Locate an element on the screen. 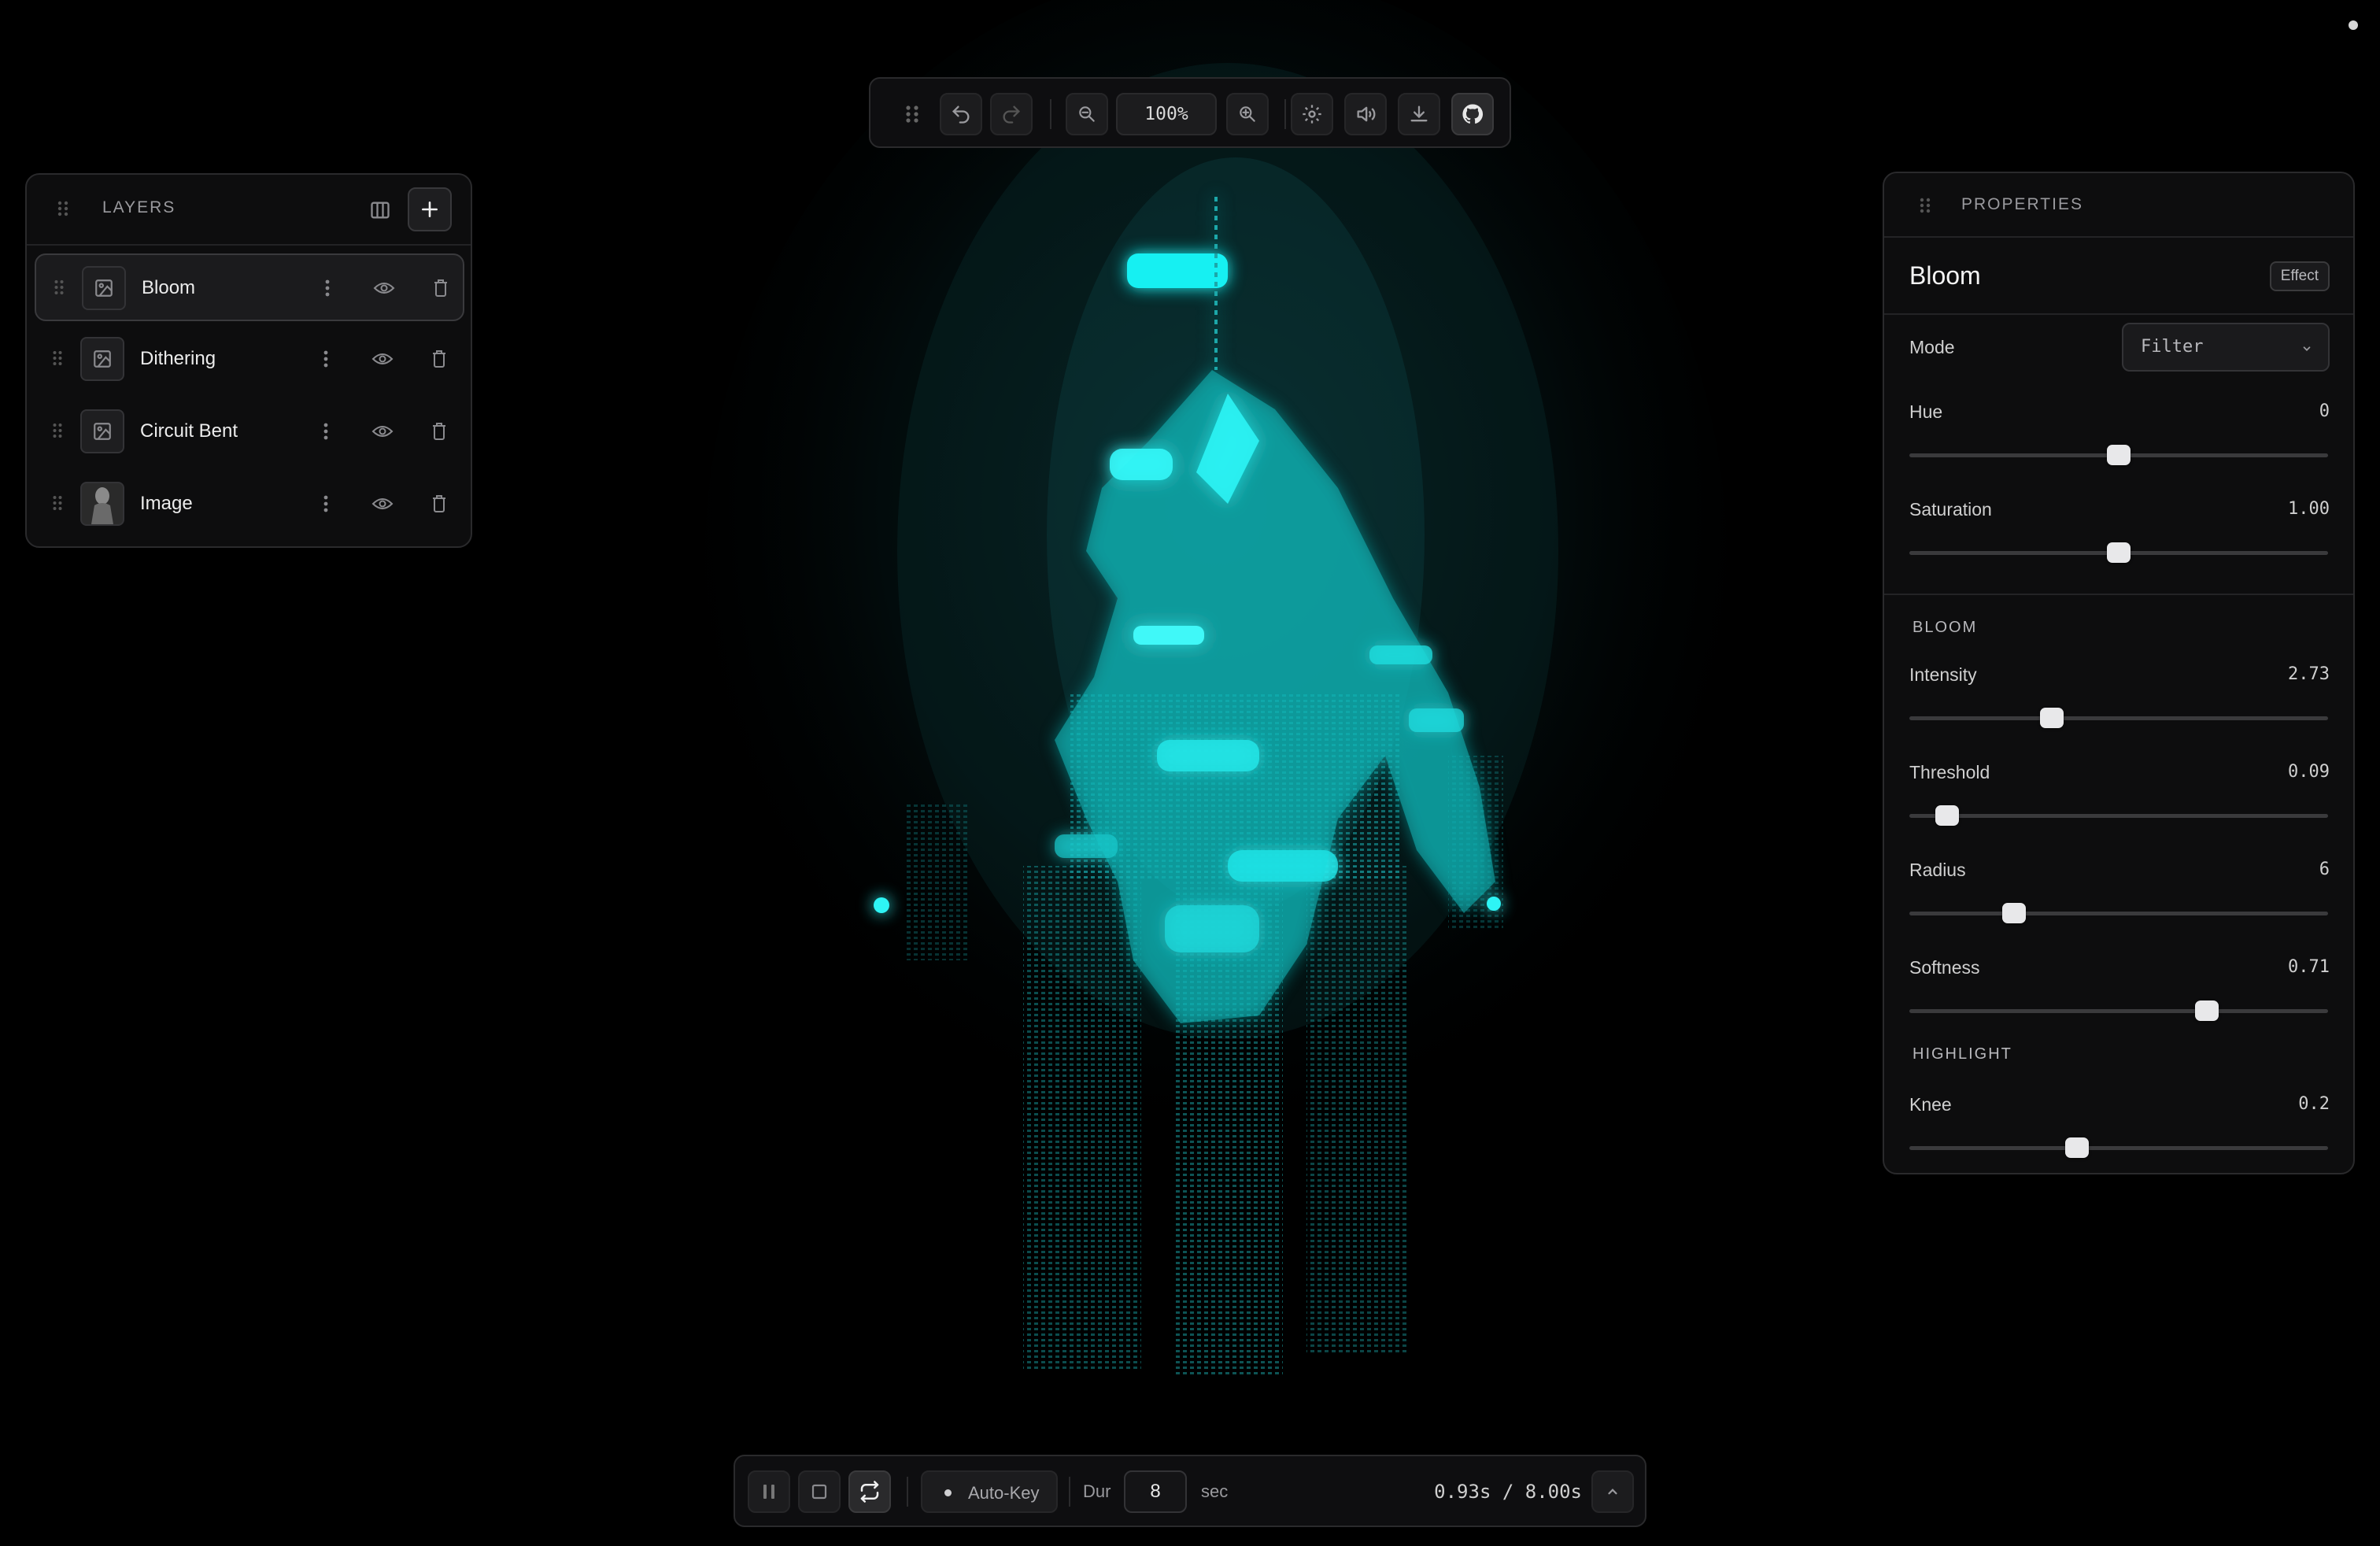  columns-icon is located at coordinates (380, 210).